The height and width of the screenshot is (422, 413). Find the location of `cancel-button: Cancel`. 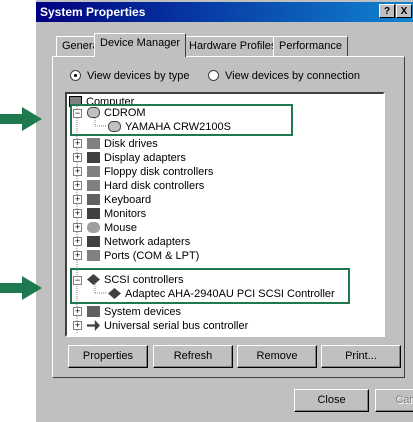

cancel-button: Cancel is located at coordinates (394, 400).